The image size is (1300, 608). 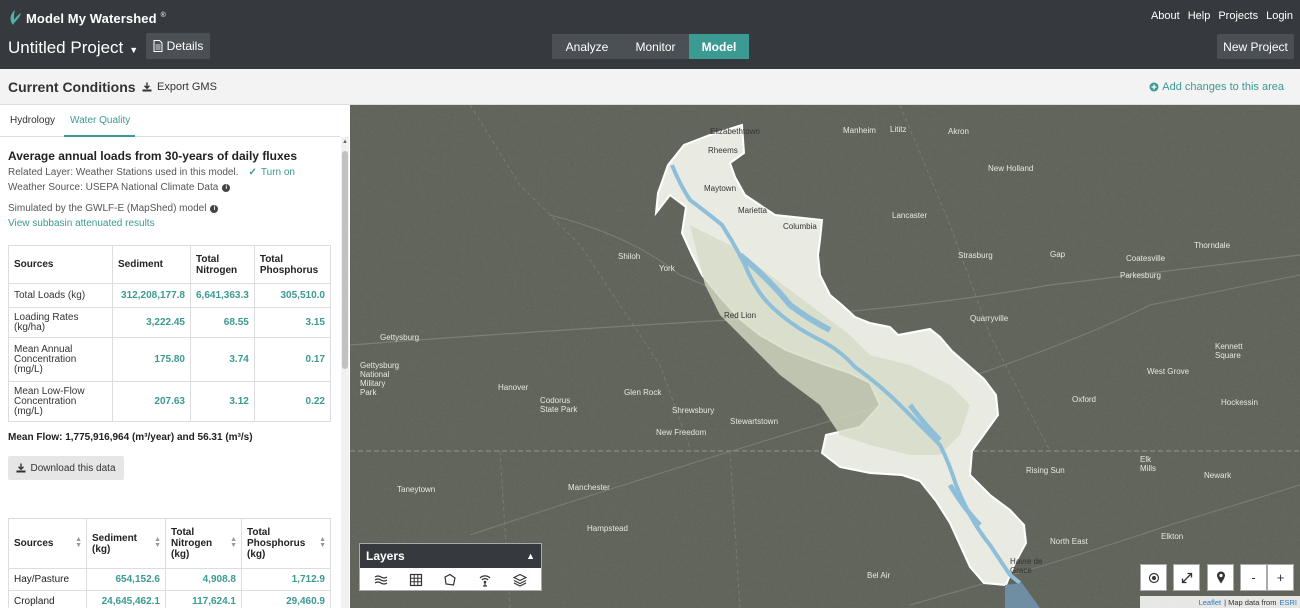 I want to click on export-label: Export GMS, so click(x=187, y=87).